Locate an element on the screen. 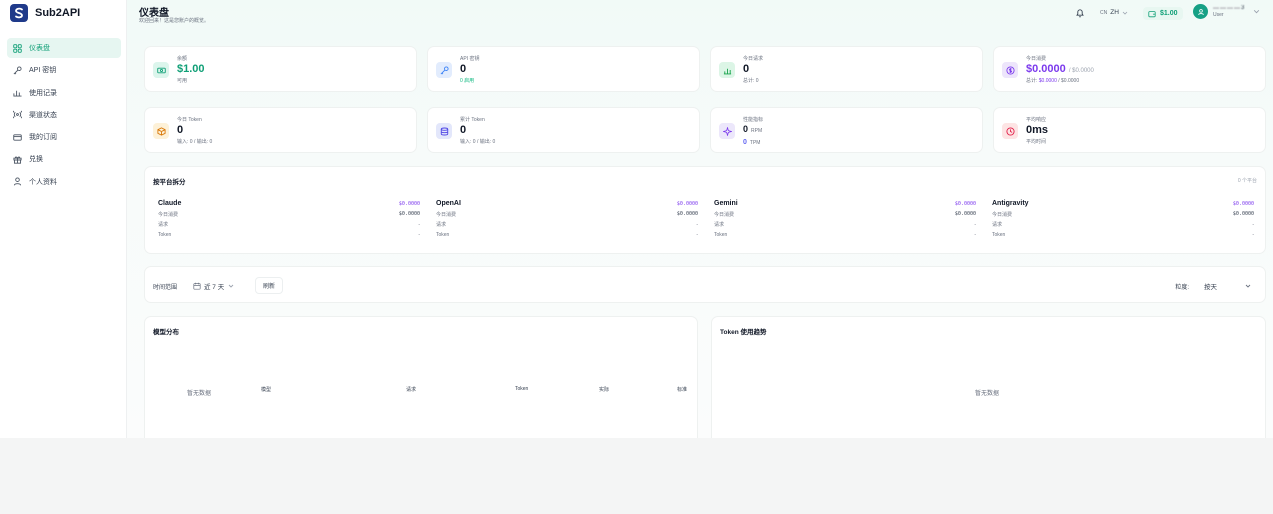  bell-icon is located at coordinates (1080, 13).